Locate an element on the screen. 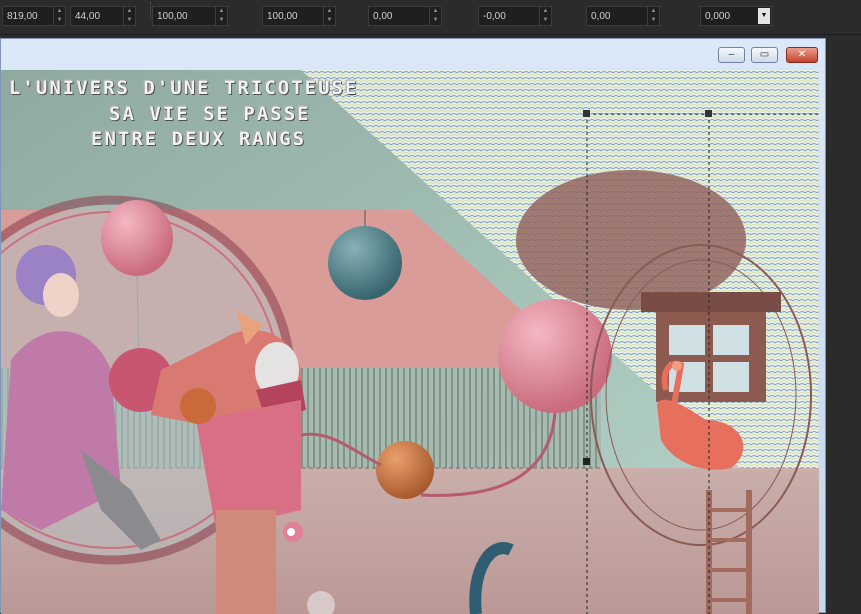  artwork-title-line-2: SA VIE SE PASSE is located at coordinates (210, 114).